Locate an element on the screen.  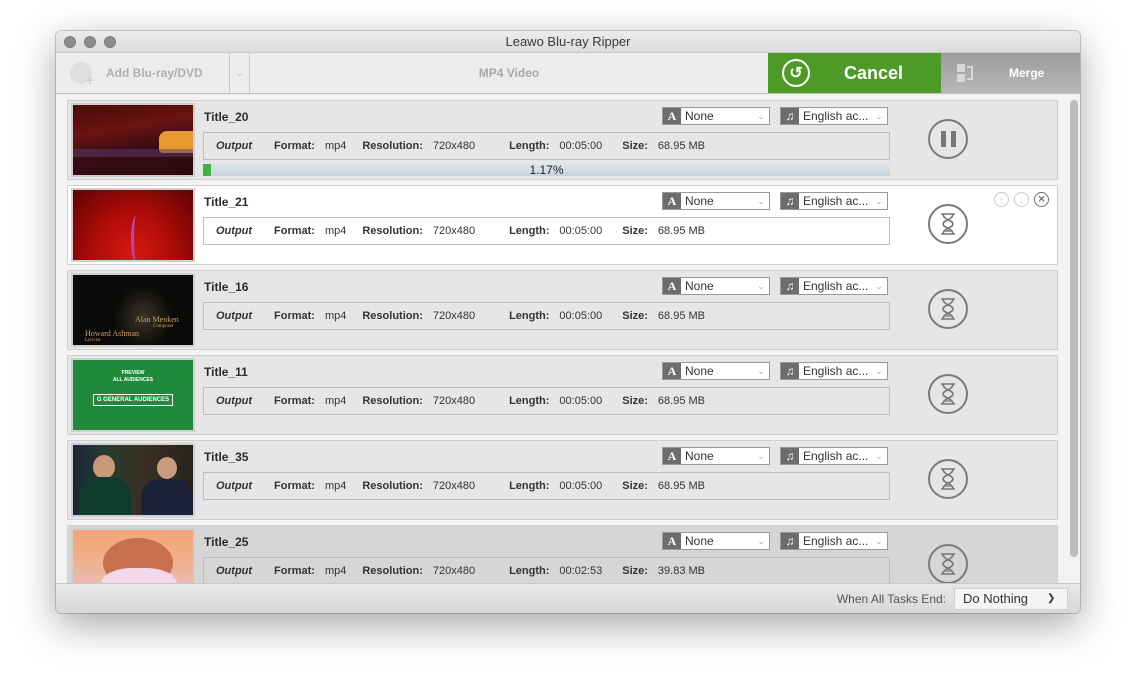
pause-button is located at coordinates (948, 139).